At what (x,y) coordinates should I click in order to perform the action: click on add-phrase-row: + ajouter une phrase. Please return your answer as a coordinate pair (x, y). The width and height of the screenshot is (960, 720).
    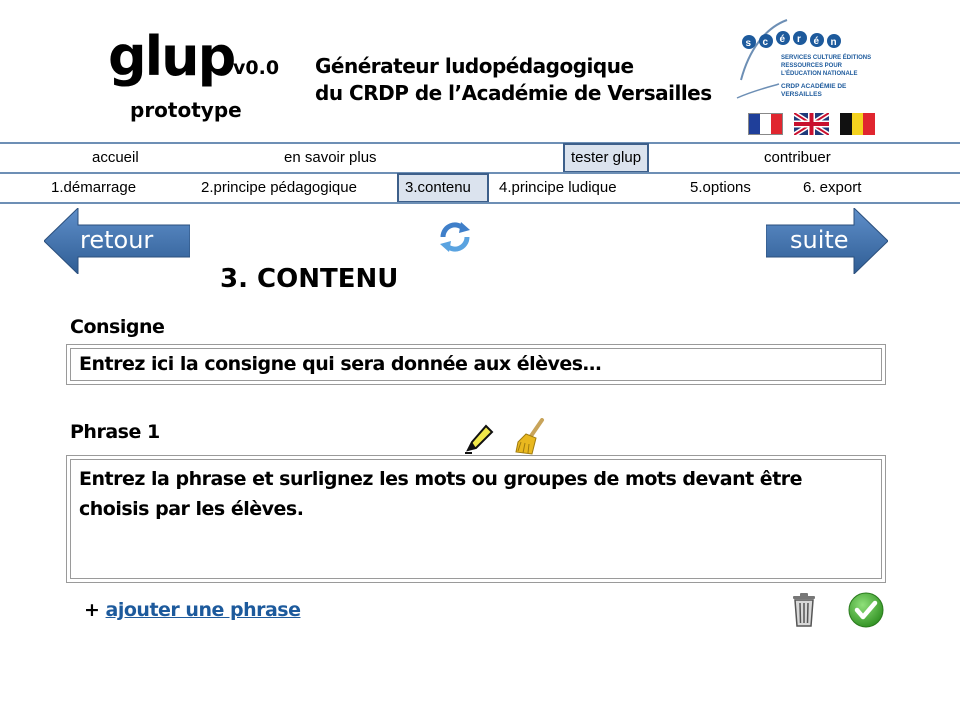
    Looking at the image, I should click on (192, 610).